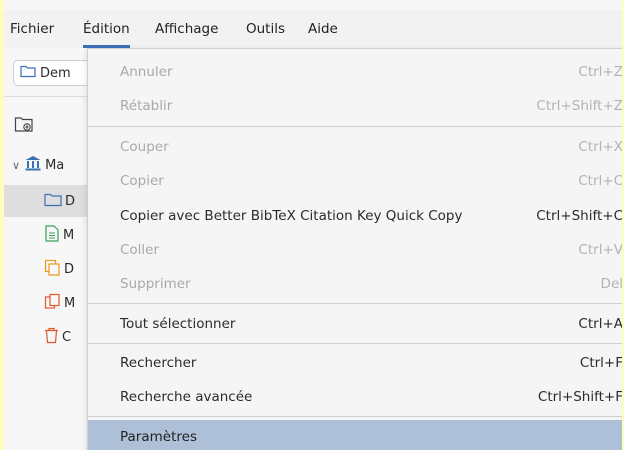  Describe the element at coordinates (579, 397) in the screenshot. I see `menu-item-shortcut: Ctrl+Shift+F` at that location.